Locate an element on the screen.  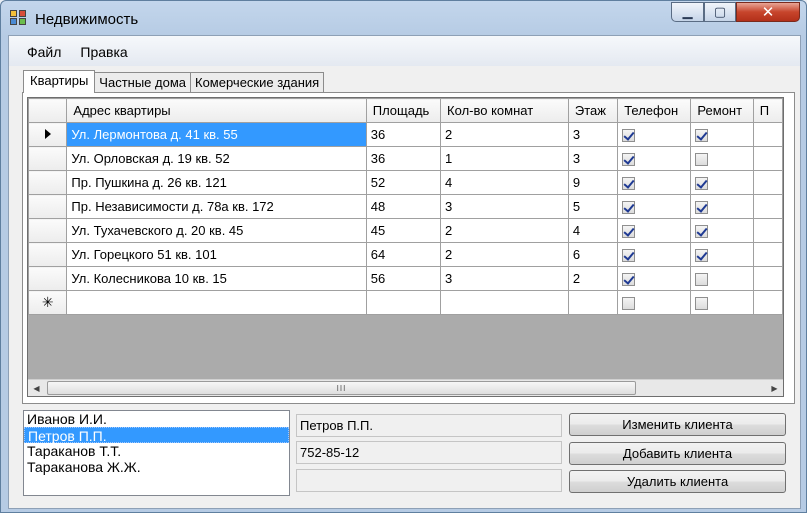
add-client-button: Добавить клиента is located at coordinates (677, 453).